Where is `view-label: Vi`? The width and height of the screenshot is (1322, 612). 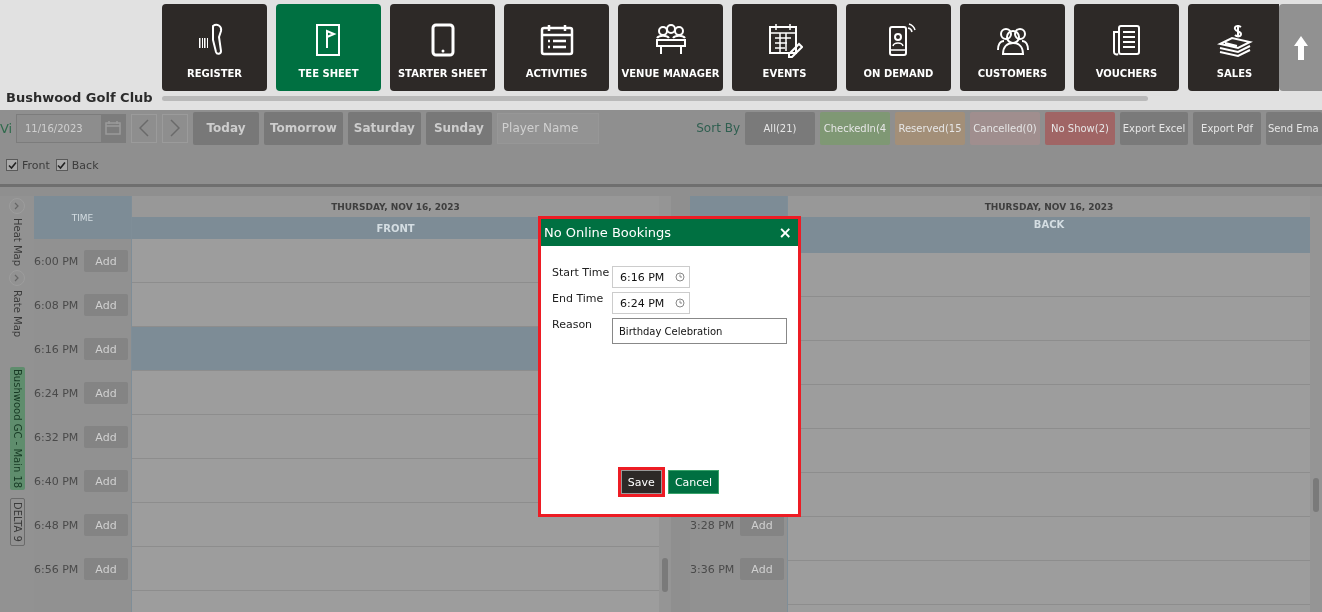 view-label: Vi is located at coordinates (5, 128).